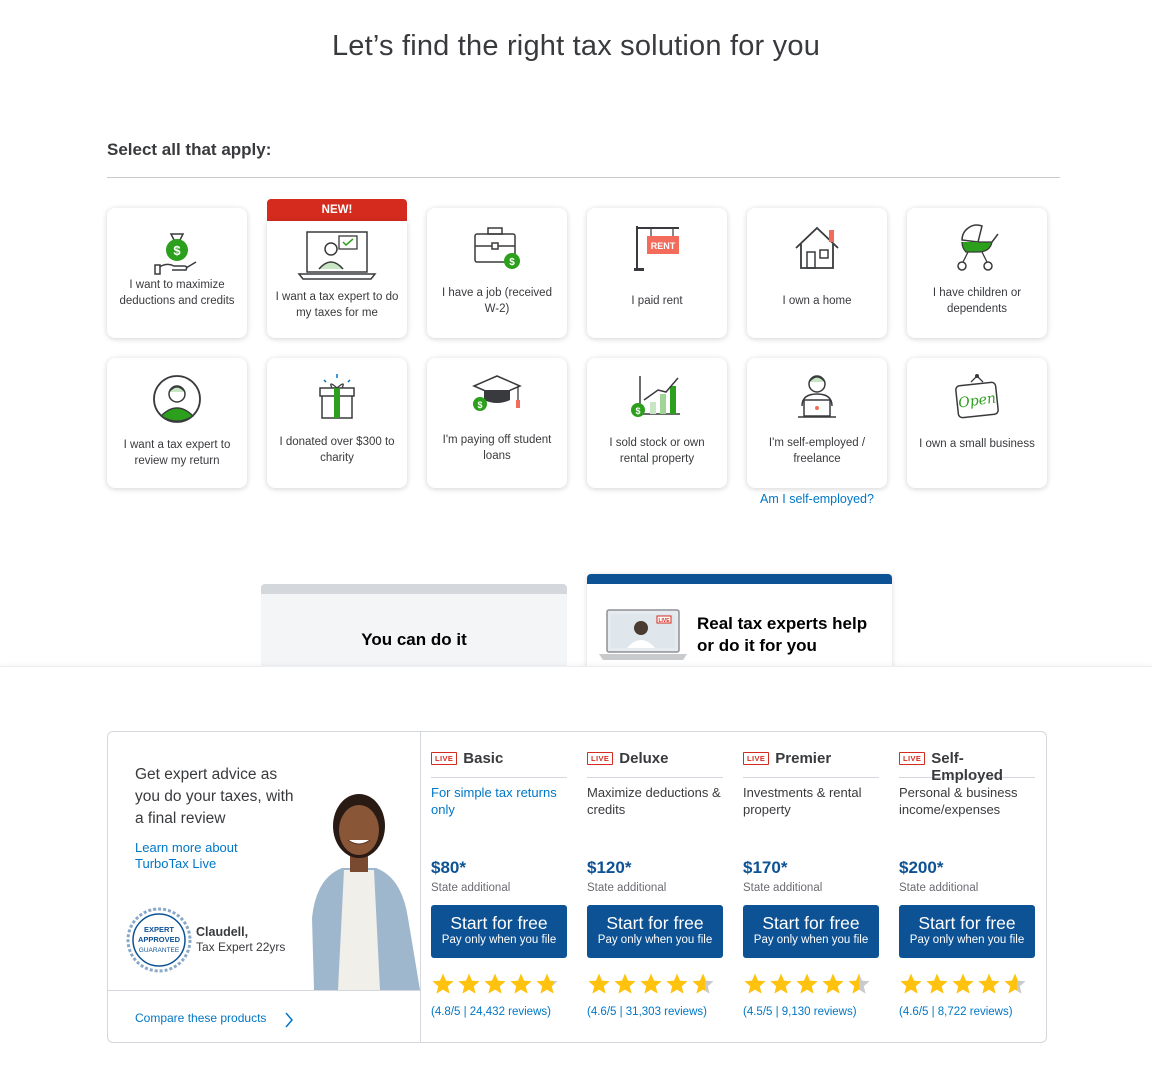 The height and width of the screenshot is (1065, 1152). I want to click on live-laptop-icon: LIVE, so click(643, 637).